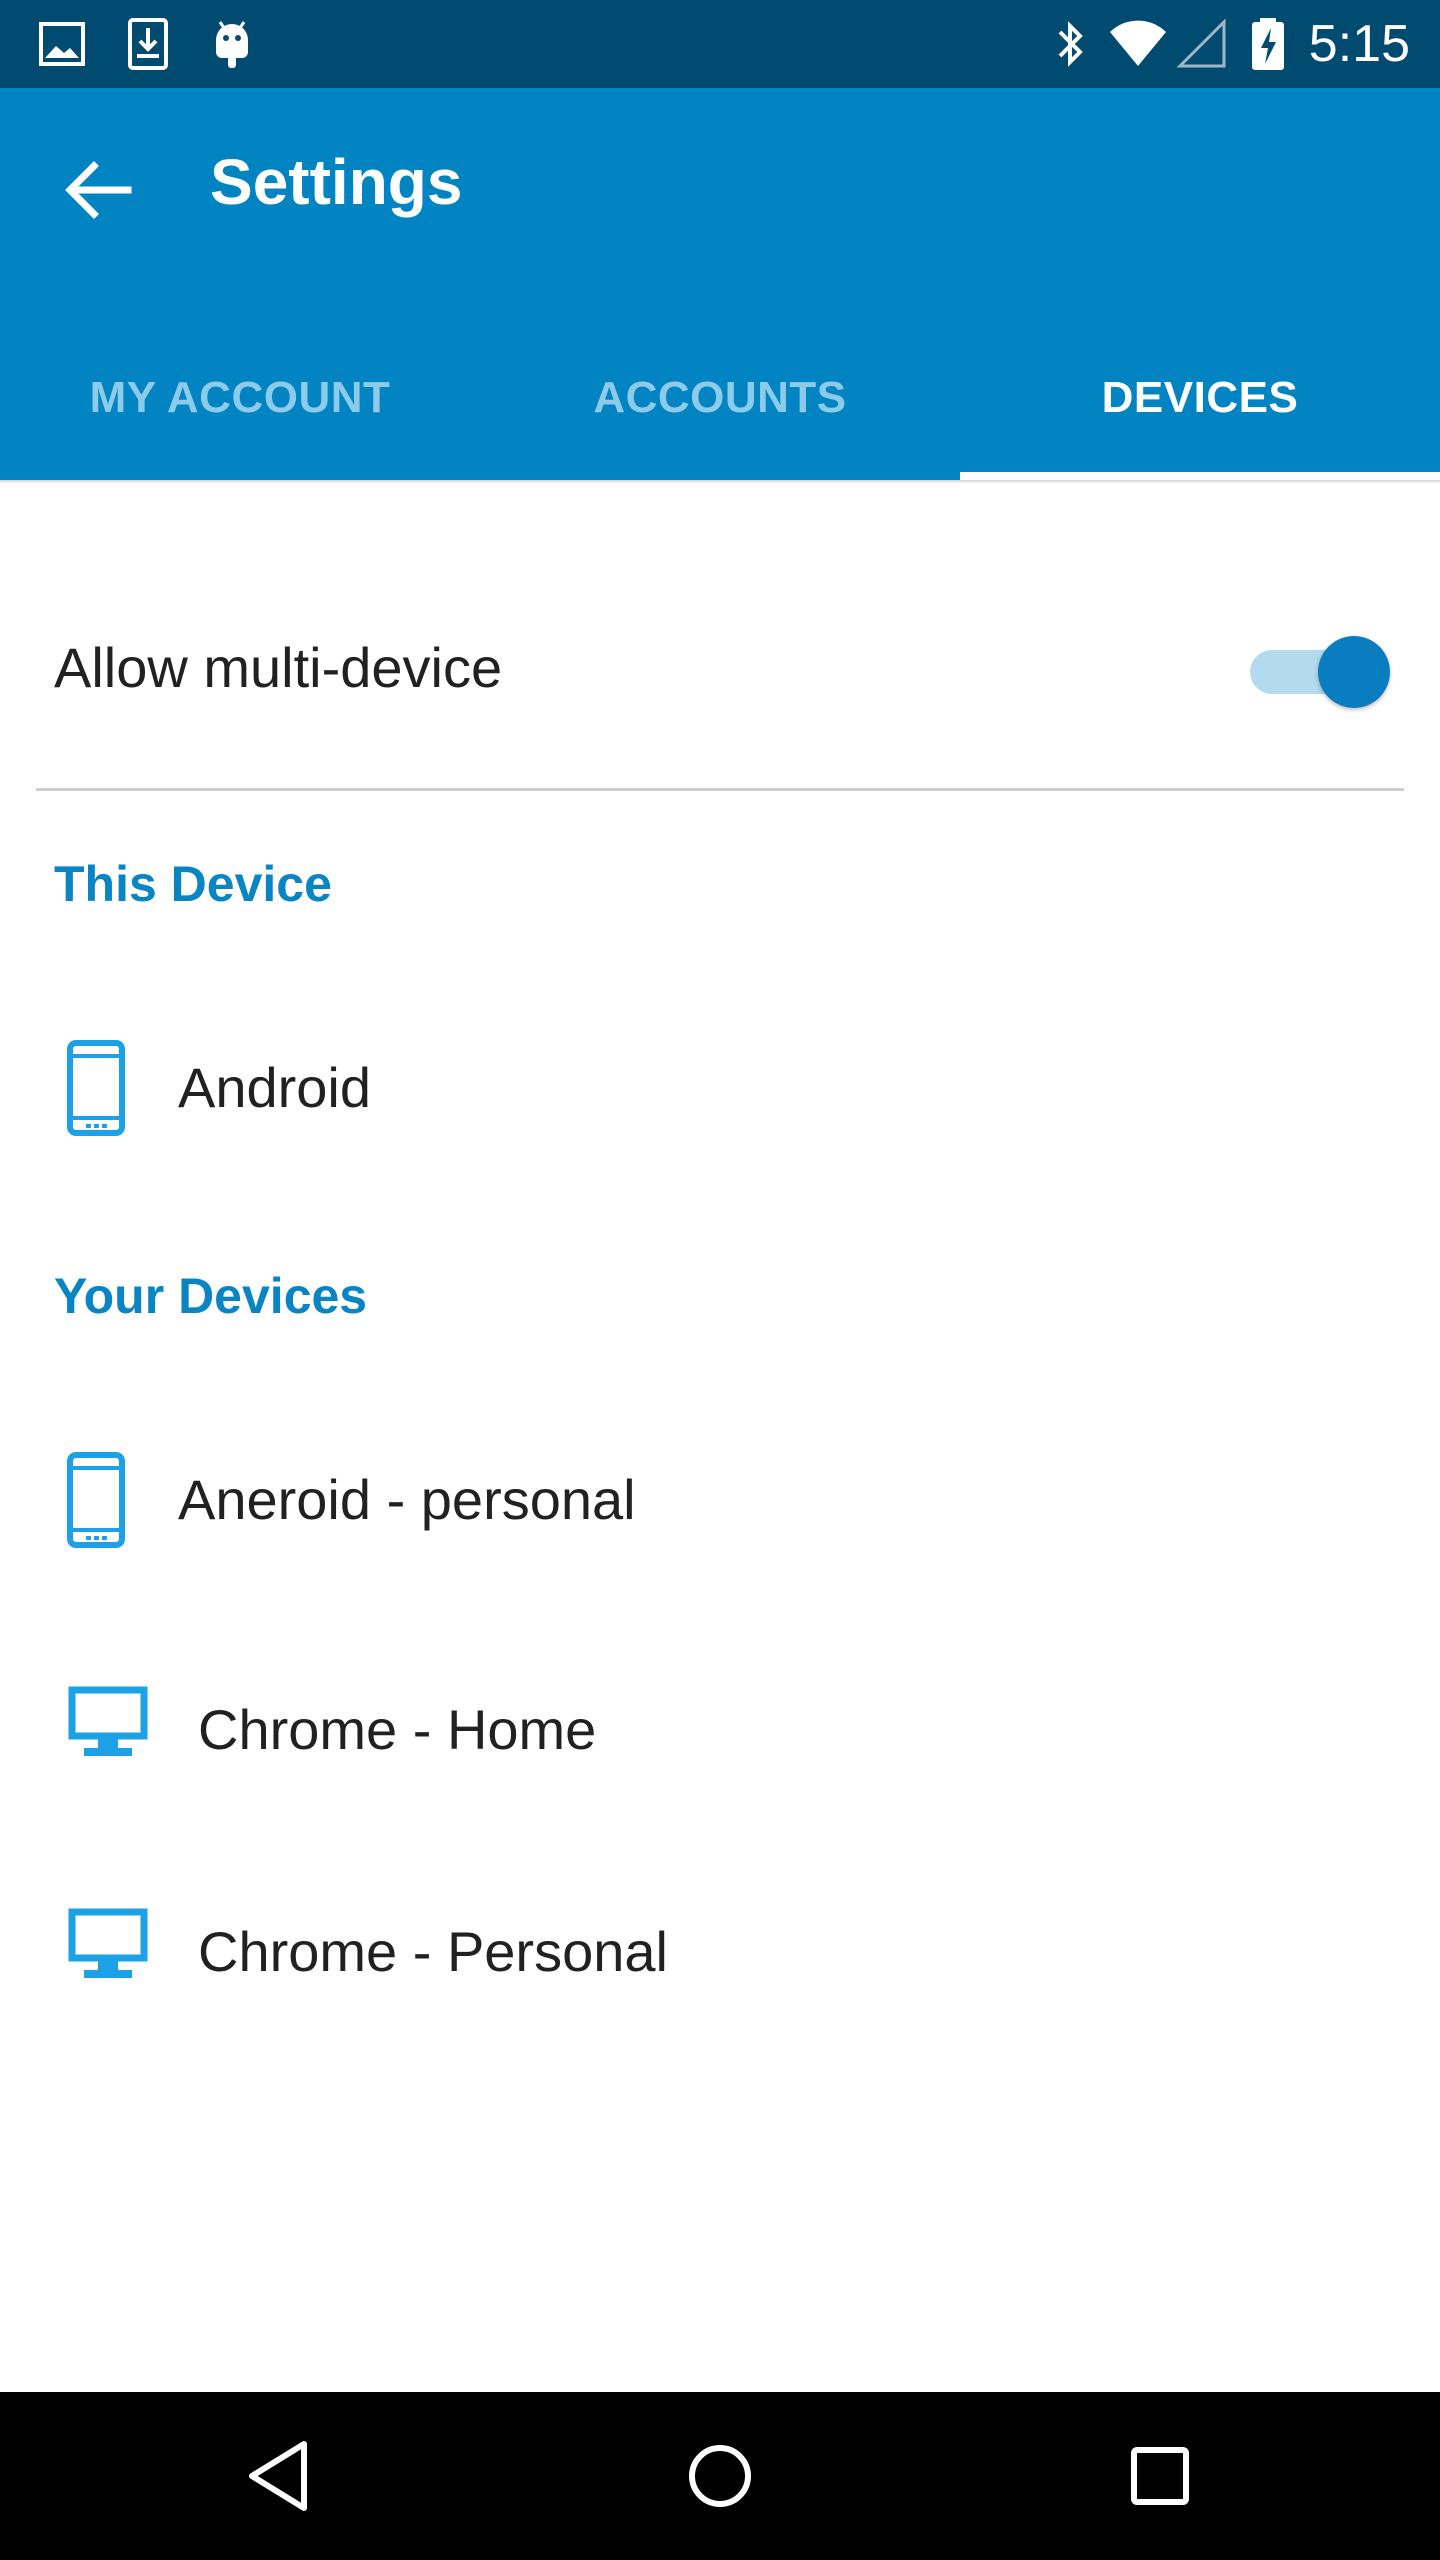 This screenshot has width=1440, height=2560. Describe the element at coordinates (193, 884) in the screenshot. I see `section-header-this-device: This Device` at that location.